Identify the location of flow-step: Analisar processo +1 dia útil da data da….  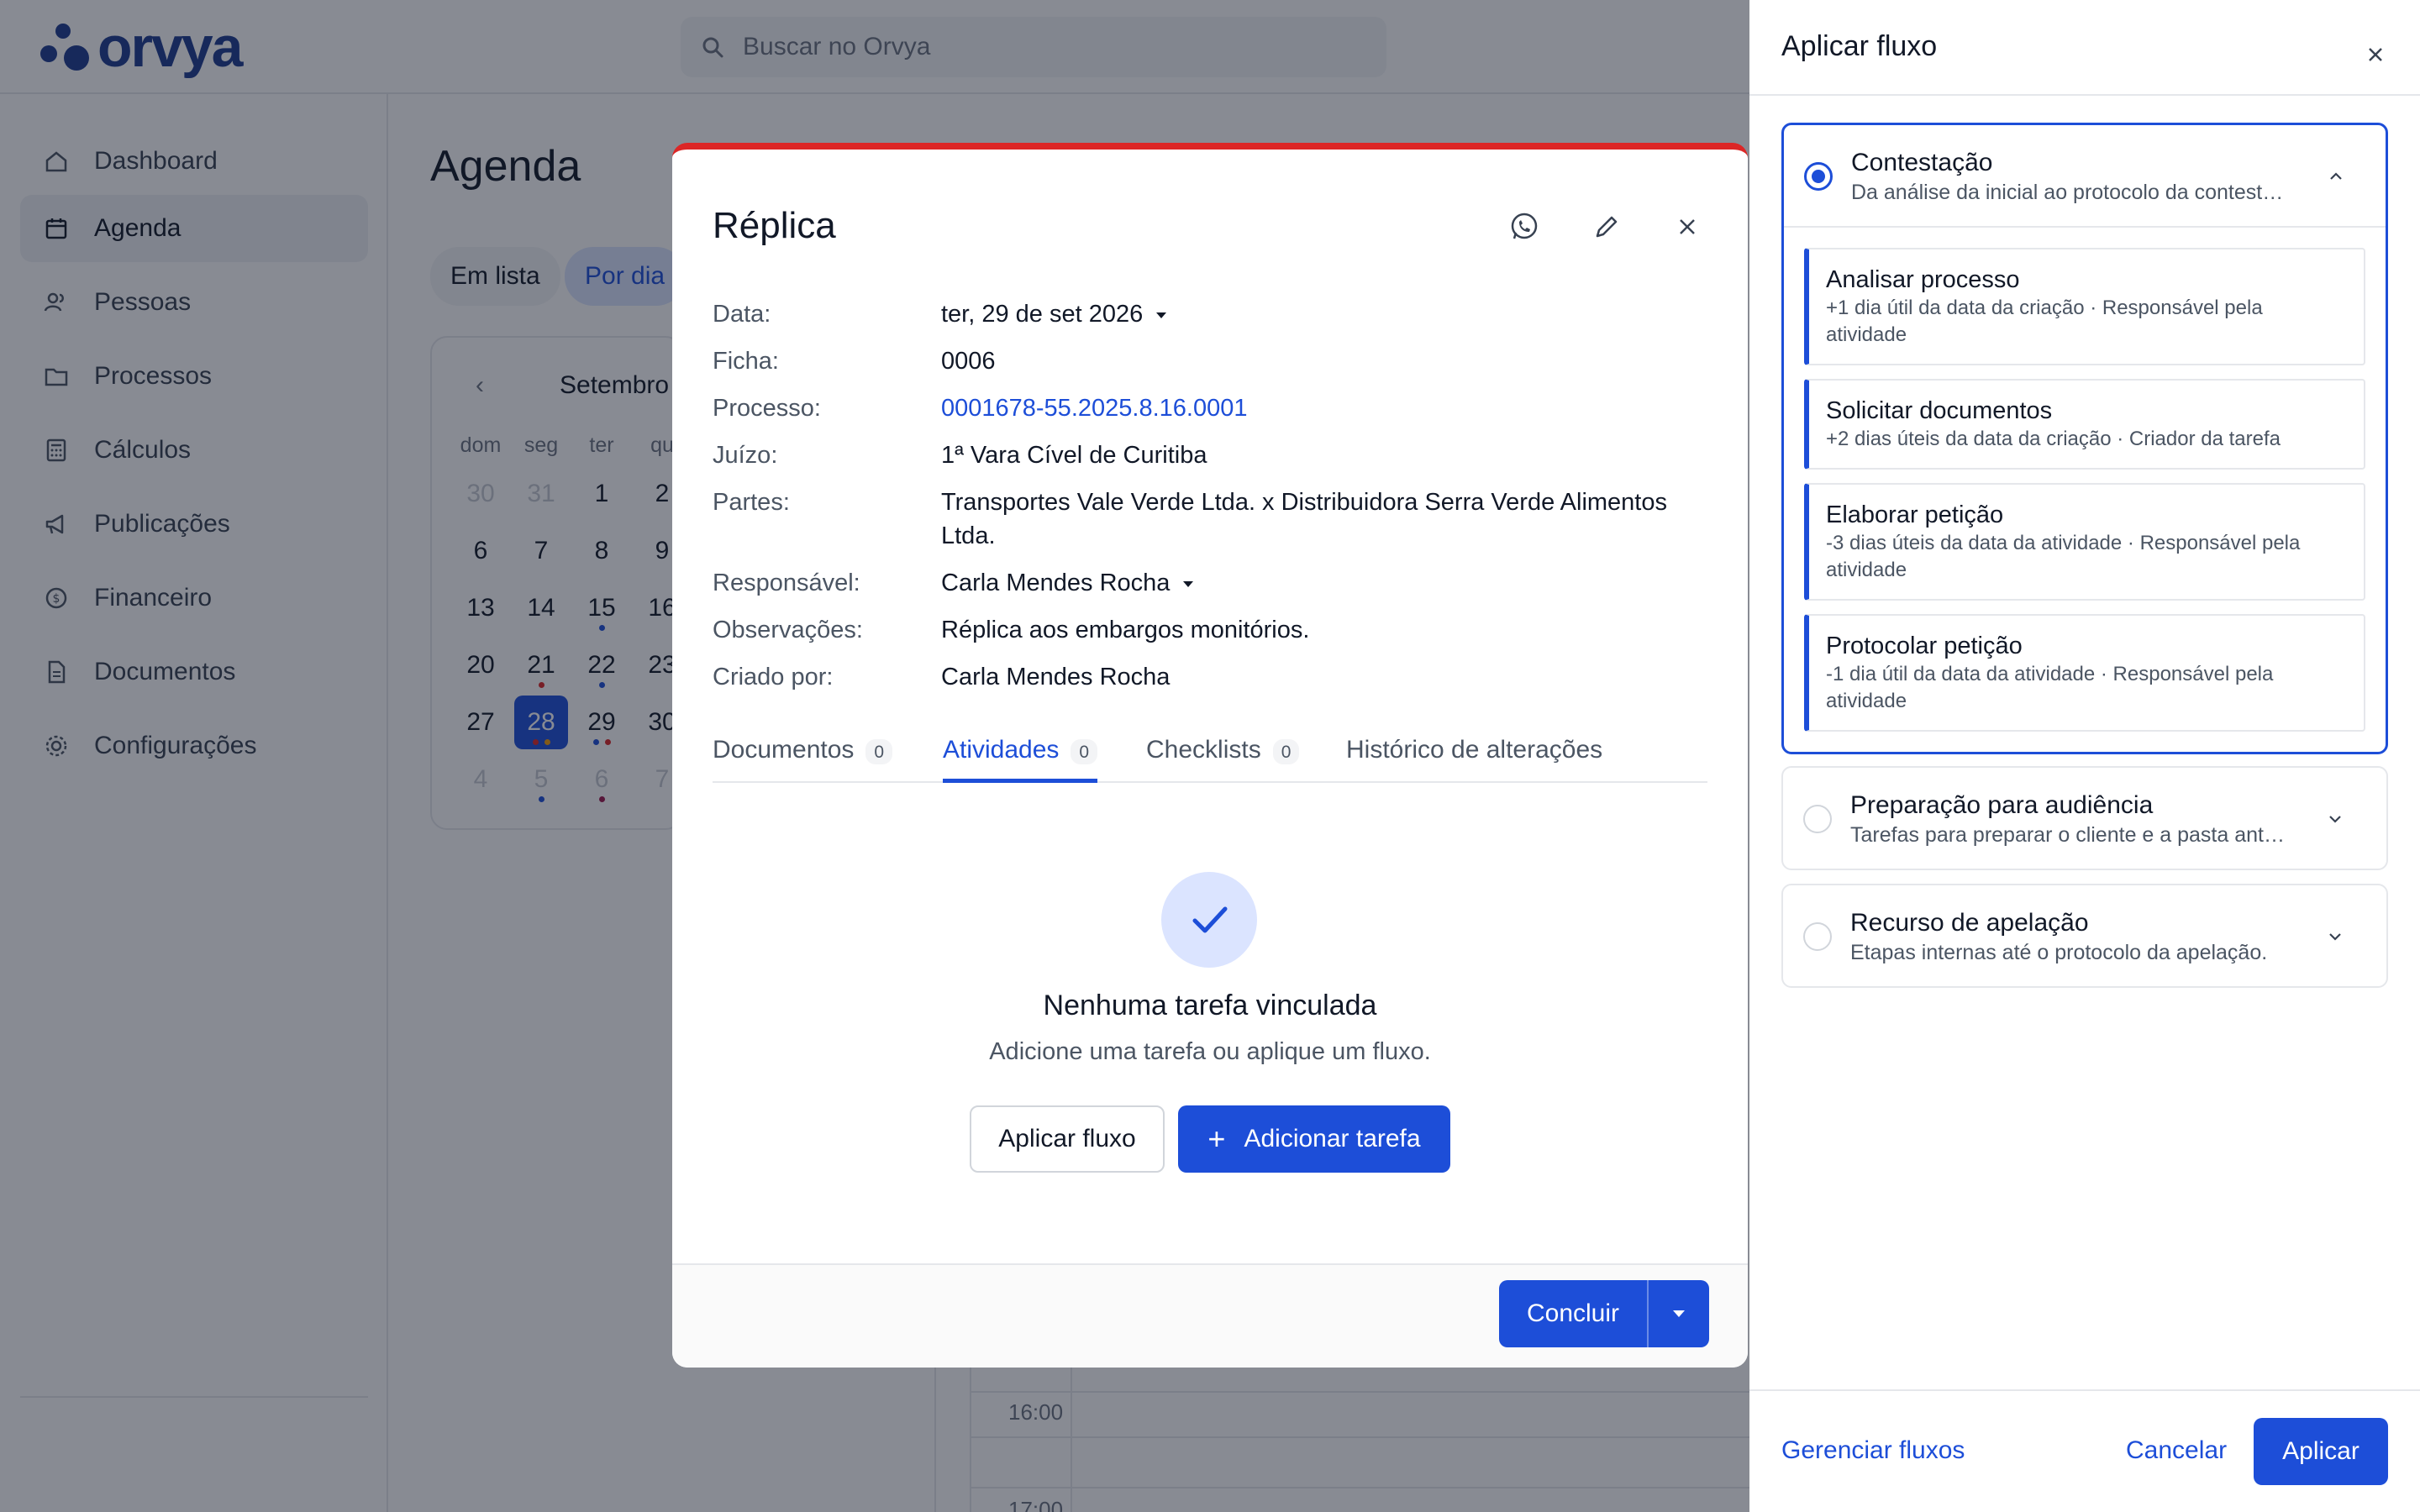
(2085, 306).